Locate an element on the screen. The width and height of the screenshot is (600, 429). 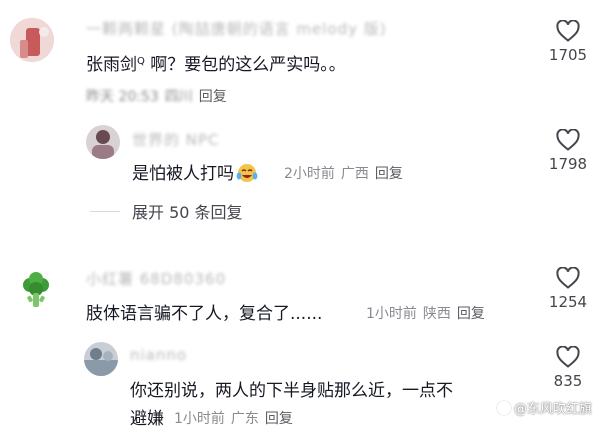
username: 一颗两颗星 (陶喆唐朝的语言 melody 版) is located at coordinates (236, 28).